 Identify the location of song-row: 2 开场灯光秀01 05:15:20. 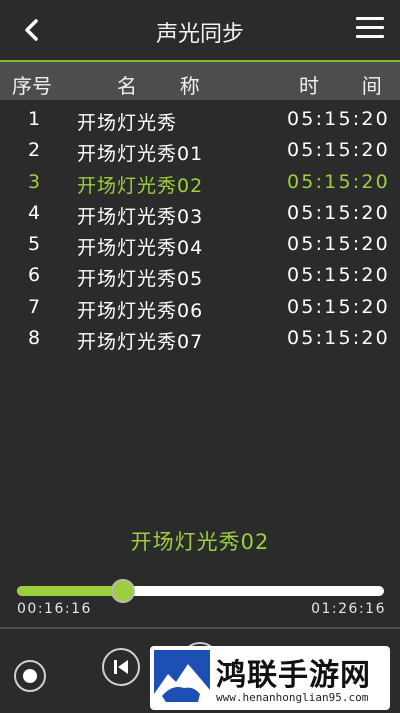
(200, 150).